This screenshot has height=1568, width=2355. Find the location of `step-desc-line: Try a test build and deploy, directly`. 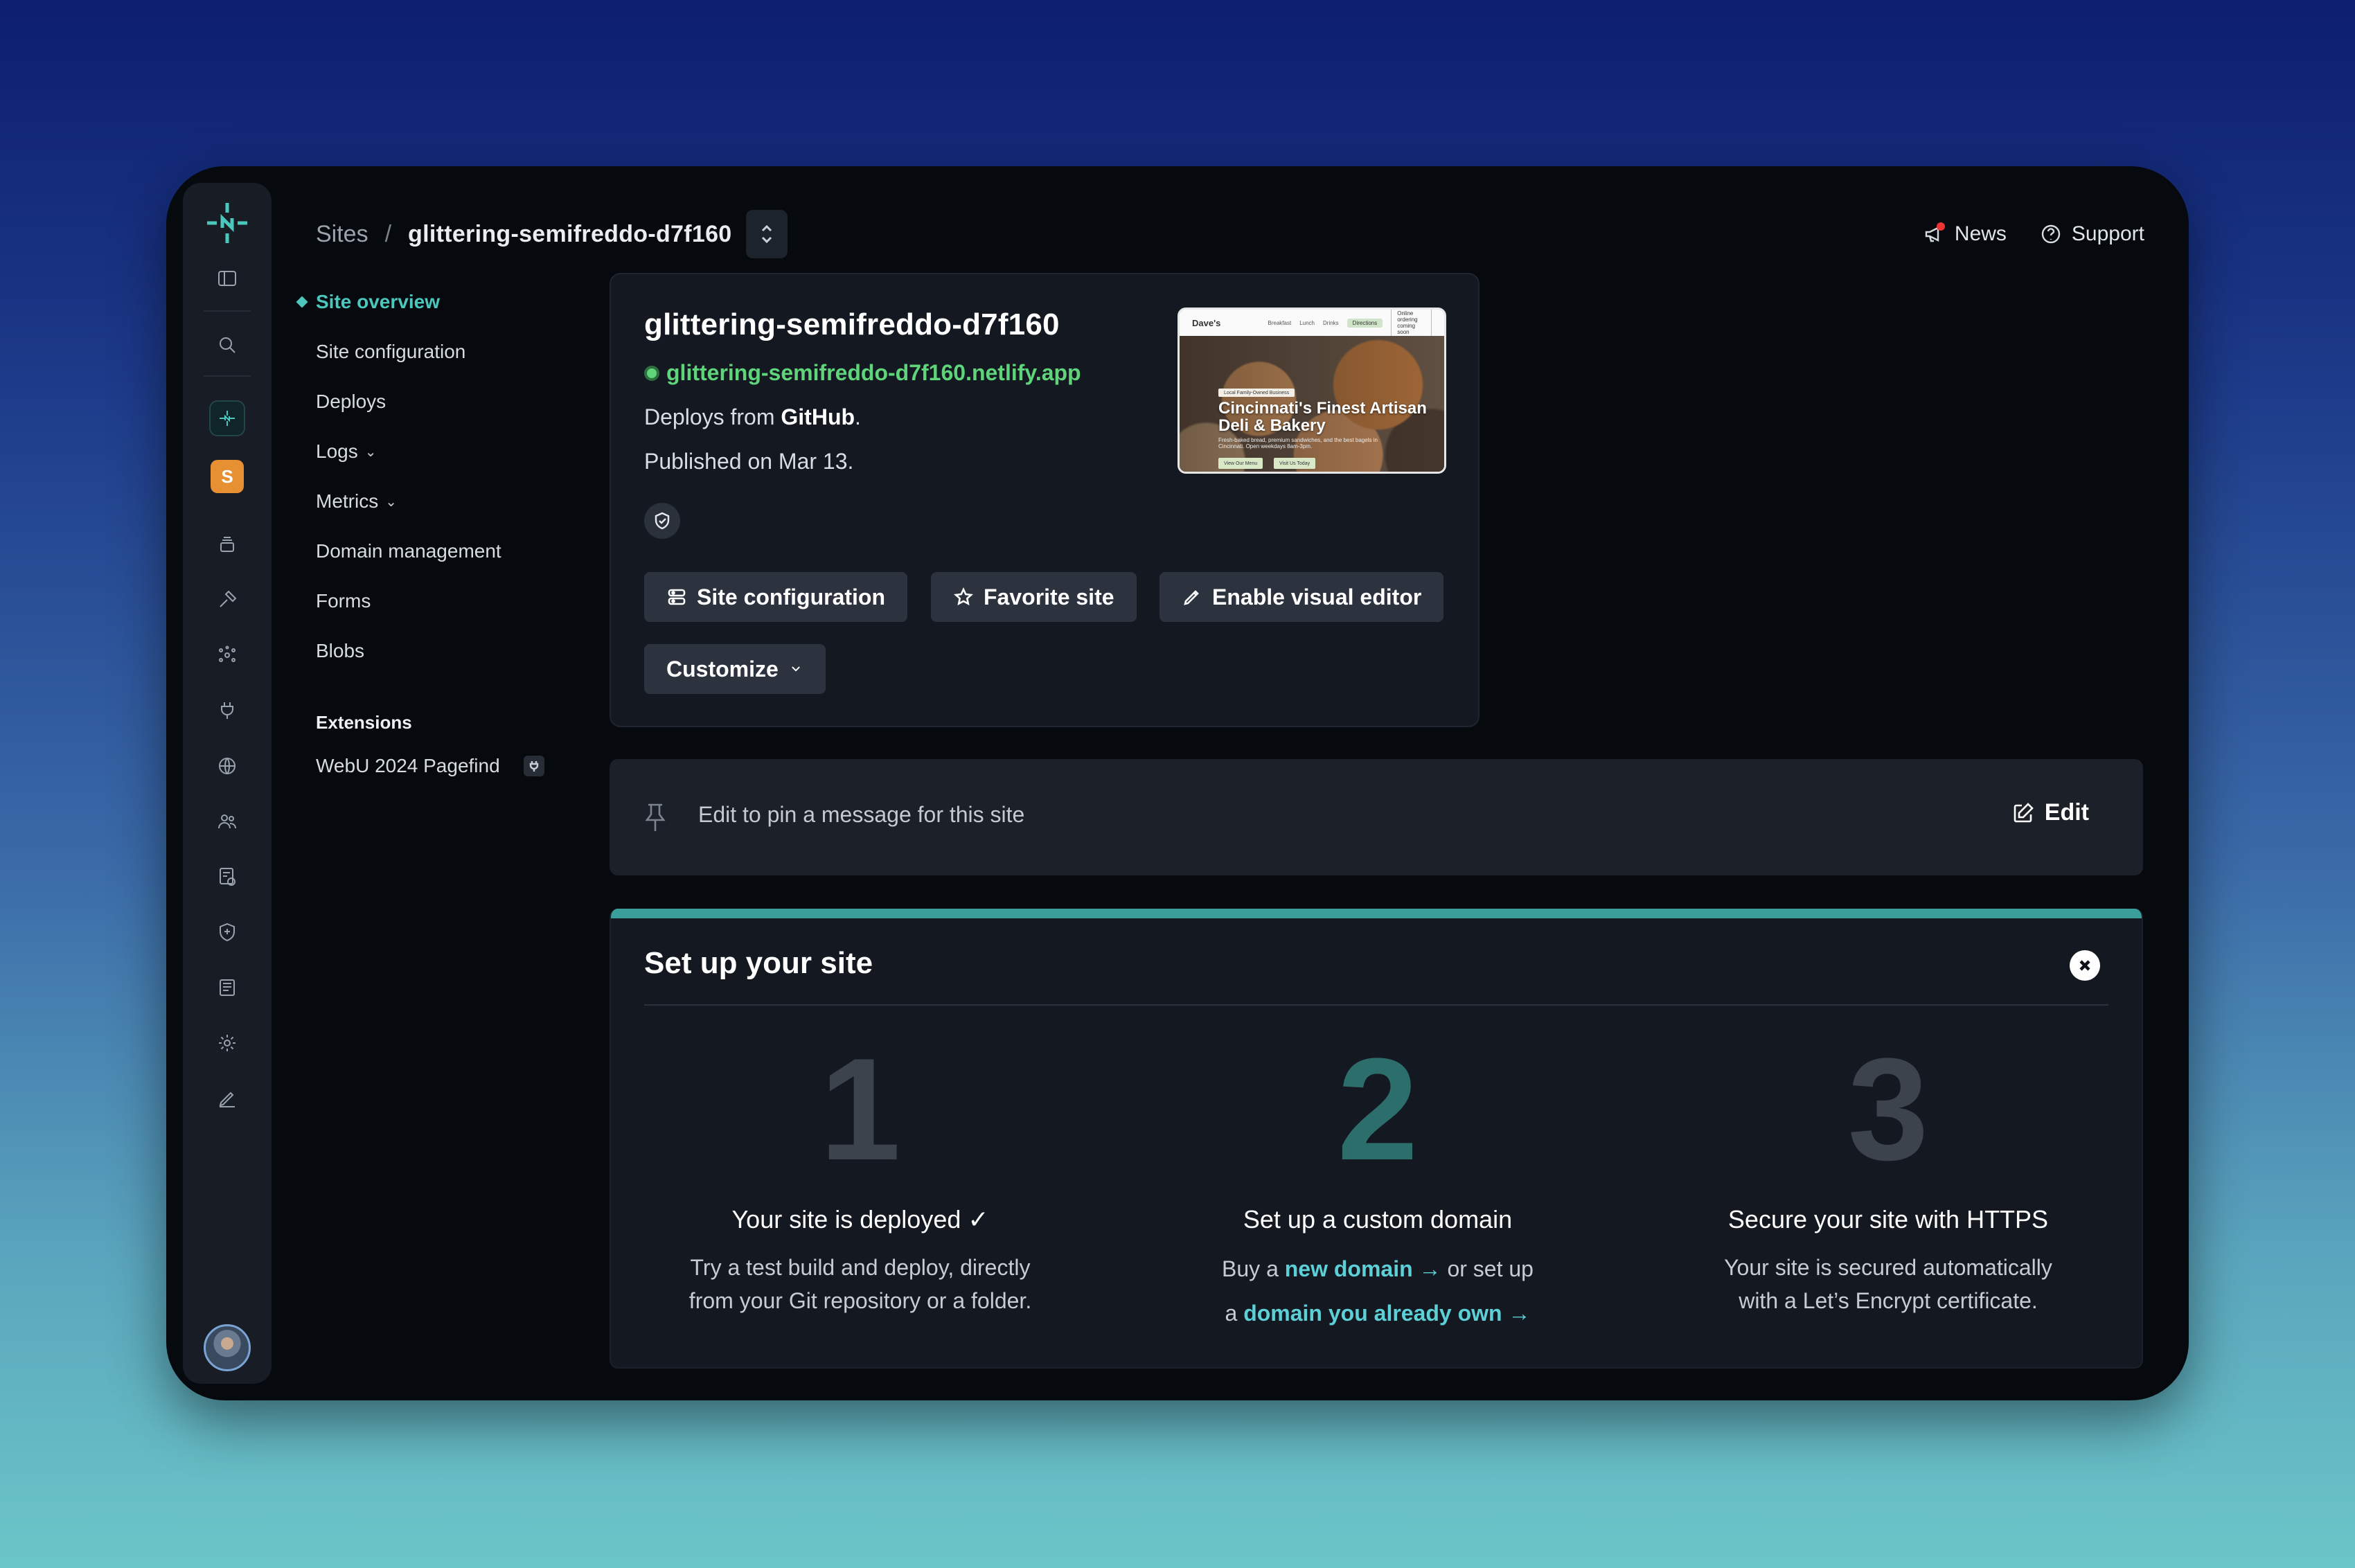

step-desc-line: Try a test build and deploy, directly is located at coordinates (860, 1268).